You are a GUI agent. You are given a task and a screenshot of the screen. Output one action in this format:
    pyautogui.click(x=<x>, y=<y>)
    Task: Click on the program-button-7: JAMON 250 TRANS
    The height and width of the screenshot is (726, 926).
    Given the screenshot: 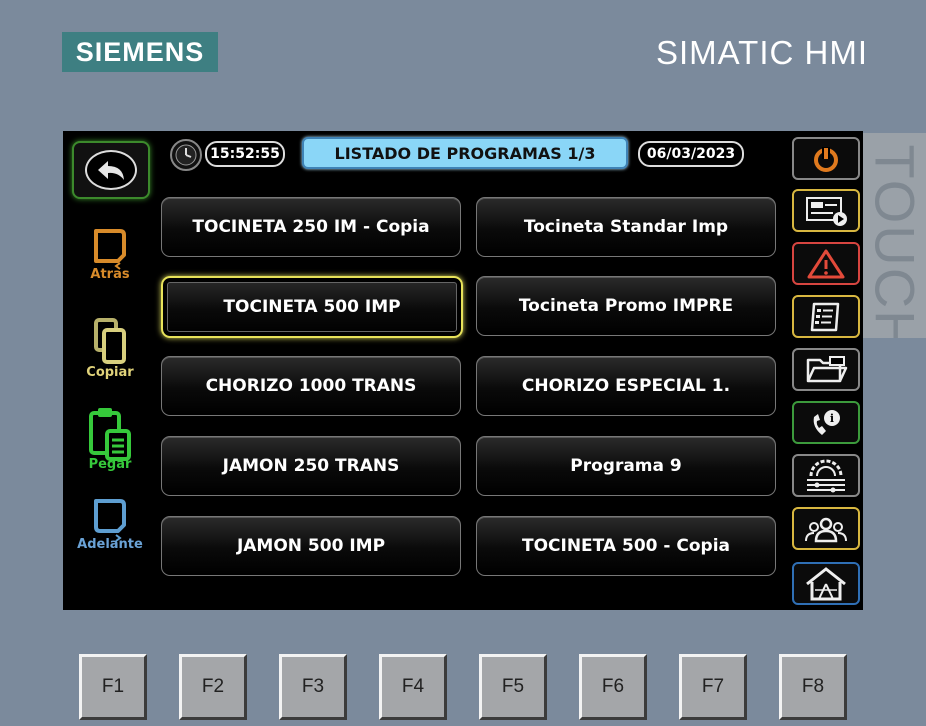 What is the action you would take?
    pyautogui.click(x=311, y=466)
    